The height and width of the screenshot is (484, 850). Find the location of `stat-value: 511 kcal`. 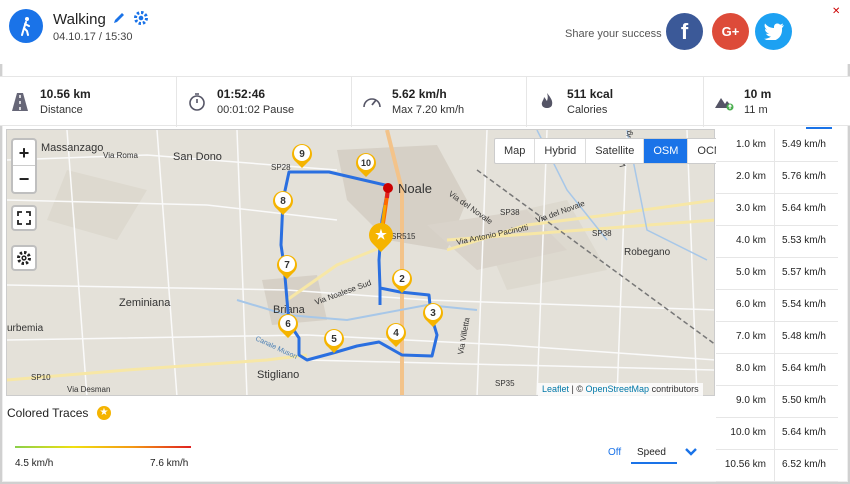

stat-value: 511 kcal is located at coordinates (590, 94).